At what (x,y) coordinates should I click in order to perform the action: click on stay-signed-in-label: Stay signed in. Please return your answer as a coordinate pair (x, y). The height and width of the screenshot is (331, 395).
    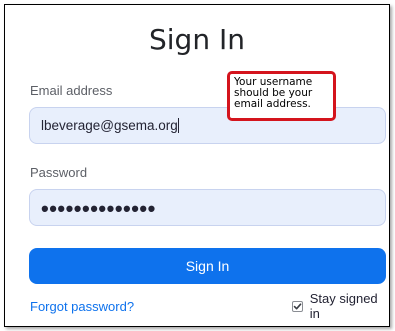
    Looking at the image, I should click on (343, 306).